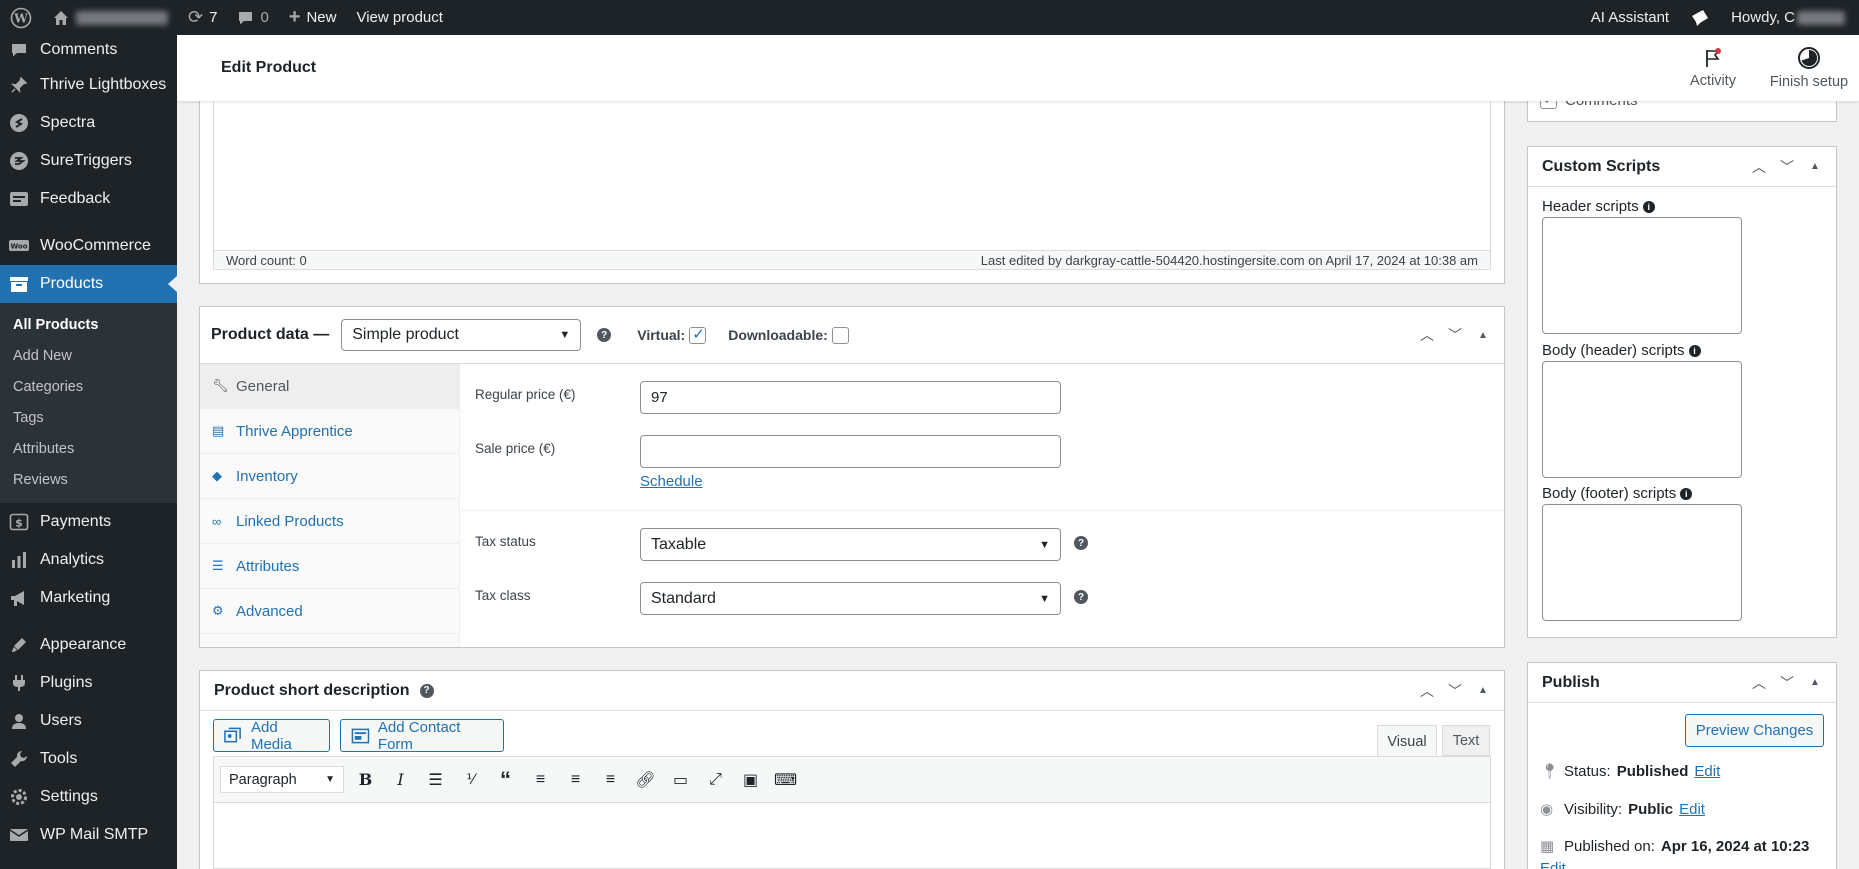  What do you see at coordinates (88, 123) in the screenshot?
I see `menu-spectra: Spectra` at bounding box center [88, 123].